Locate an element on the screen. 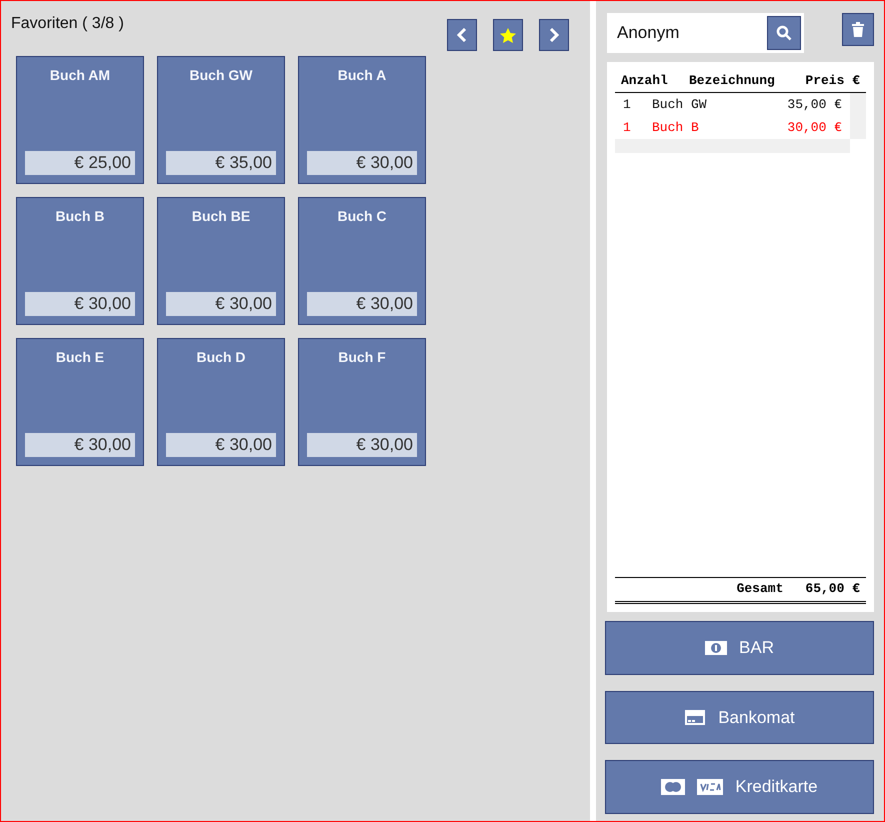 This screenshot has height=822, width=885. product-name: Buch B is located at coordinates (80, 216).